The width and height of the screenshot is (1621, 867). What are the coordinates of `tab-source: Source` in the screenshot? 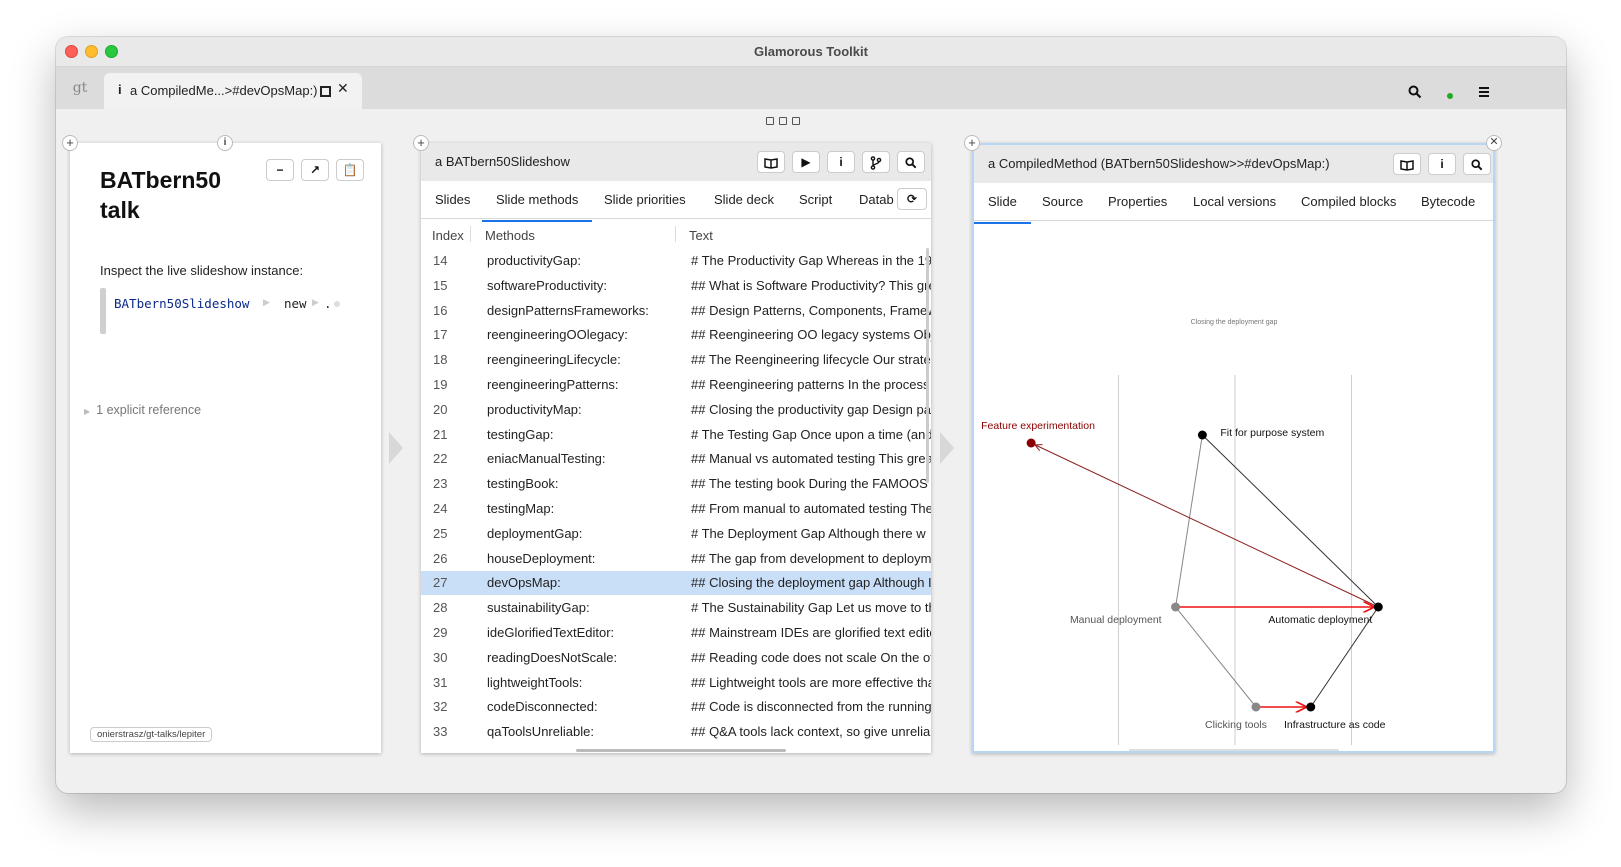 It's located at (1062, 201).